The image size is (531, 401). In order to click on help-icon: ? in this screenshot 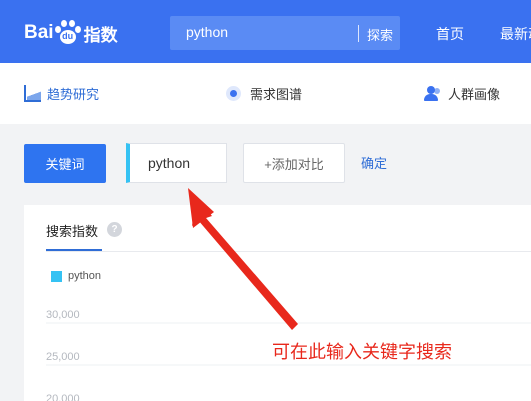, I will do `click(114, 229)`.